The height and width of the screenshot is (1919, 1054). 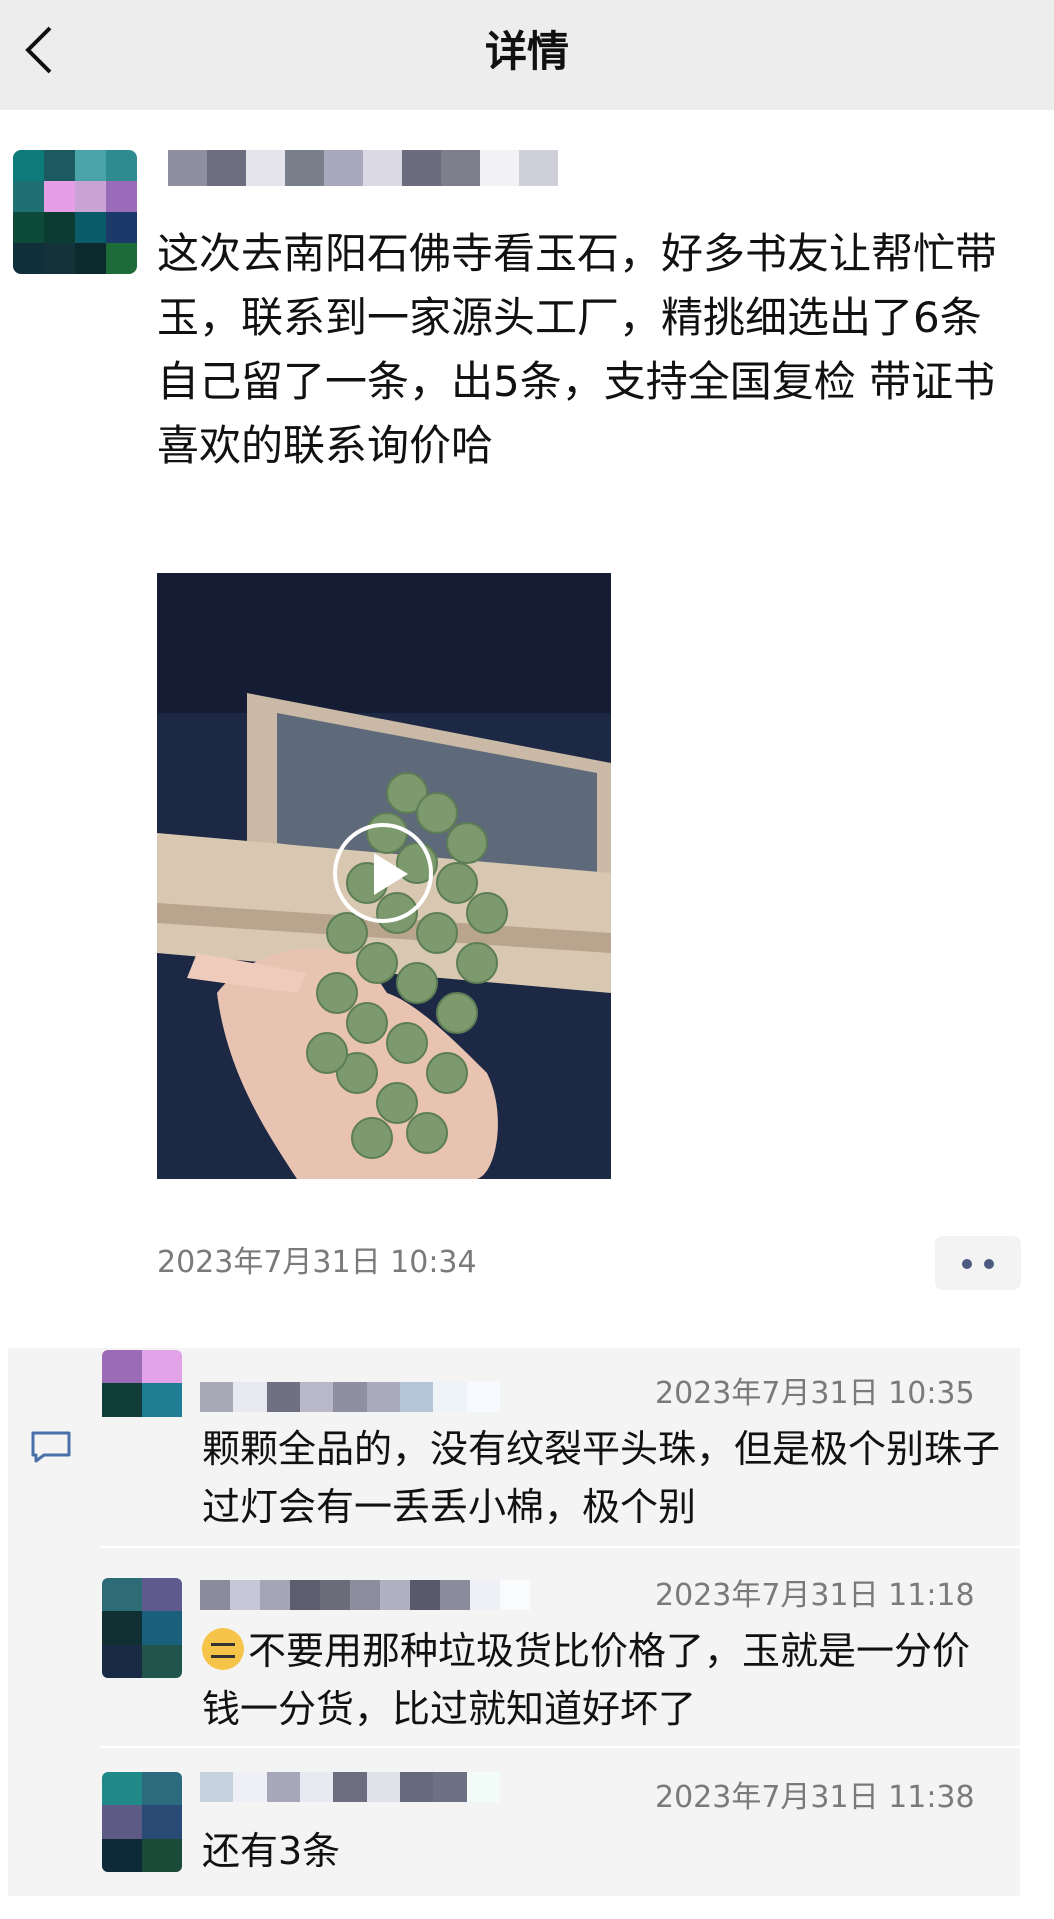 What do you see at coordinates (815, 1797) in the screenshot?
I see `comment-timestamp: 2023年7月31日 11:38` at bounding box center [815, 1797].